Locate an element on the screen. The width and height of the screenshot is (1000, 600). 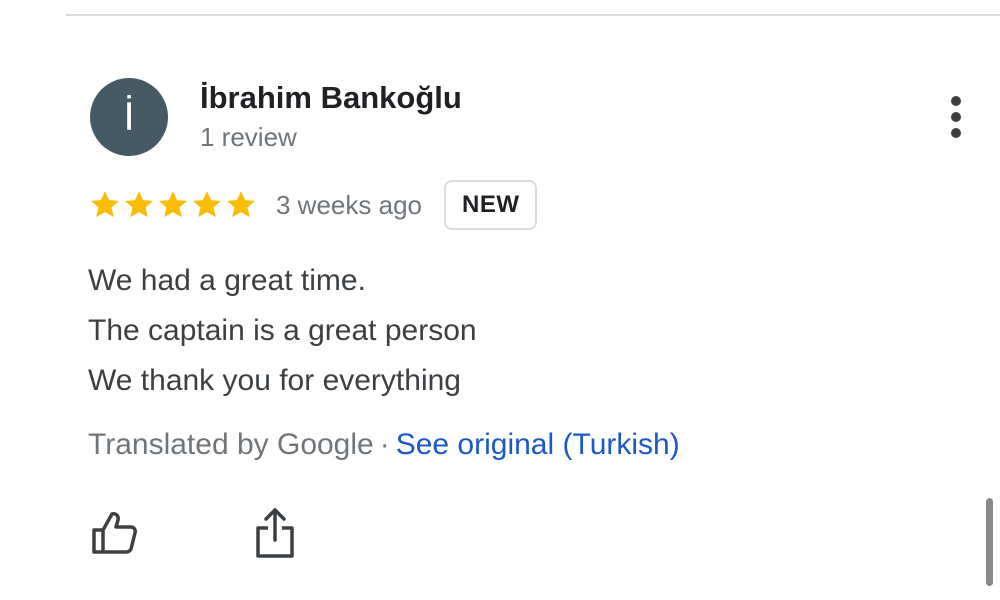
share-button is located at coordinates (275, 533).